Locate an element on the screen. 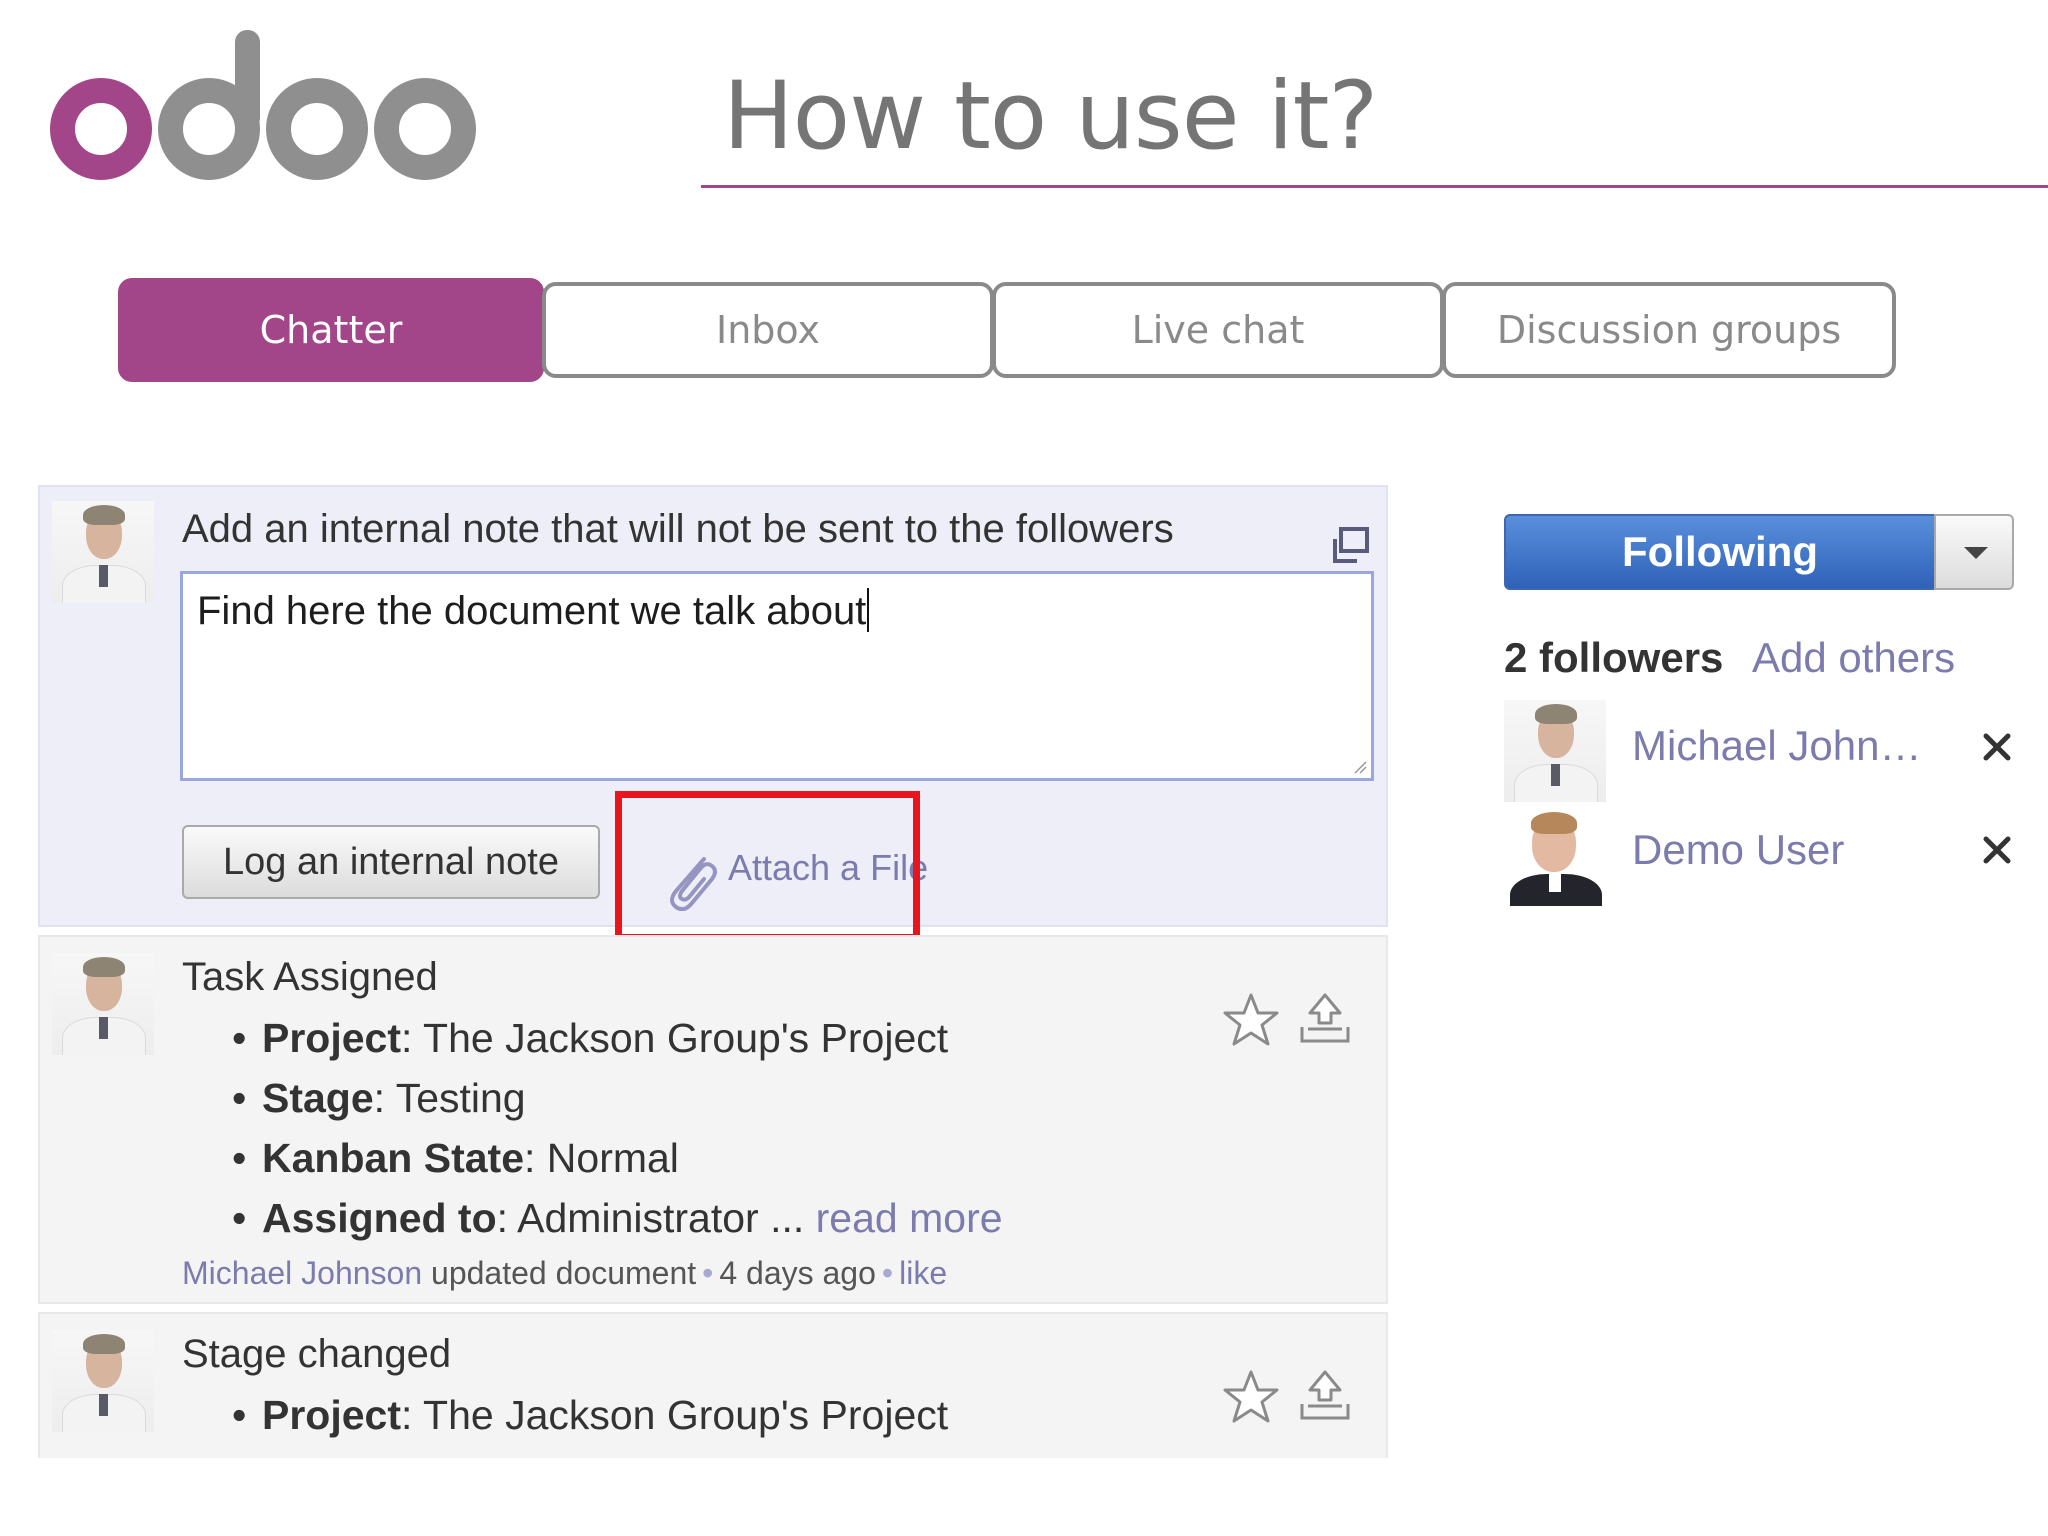 The image size is (2048, 1536). message-action: updated document is located at coordinates (564, 1273).